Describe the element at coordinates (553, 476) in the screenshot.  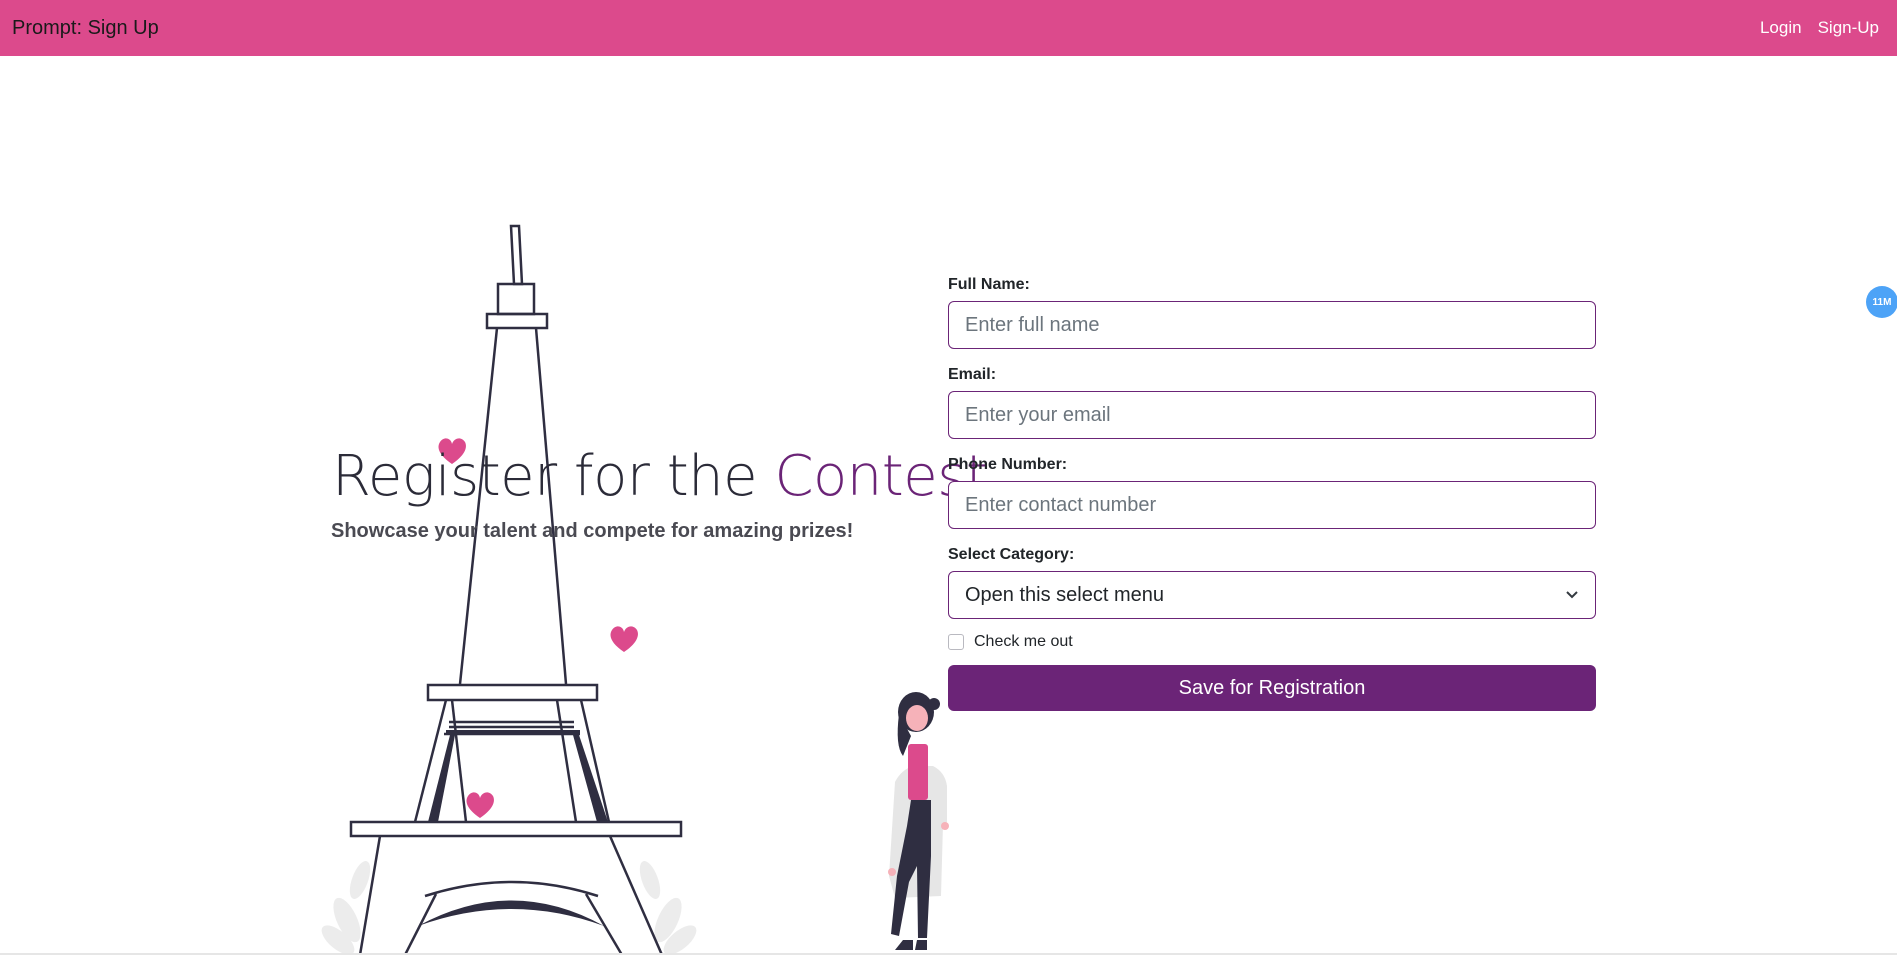
I see `hero-title-main: Register for the` at that location.